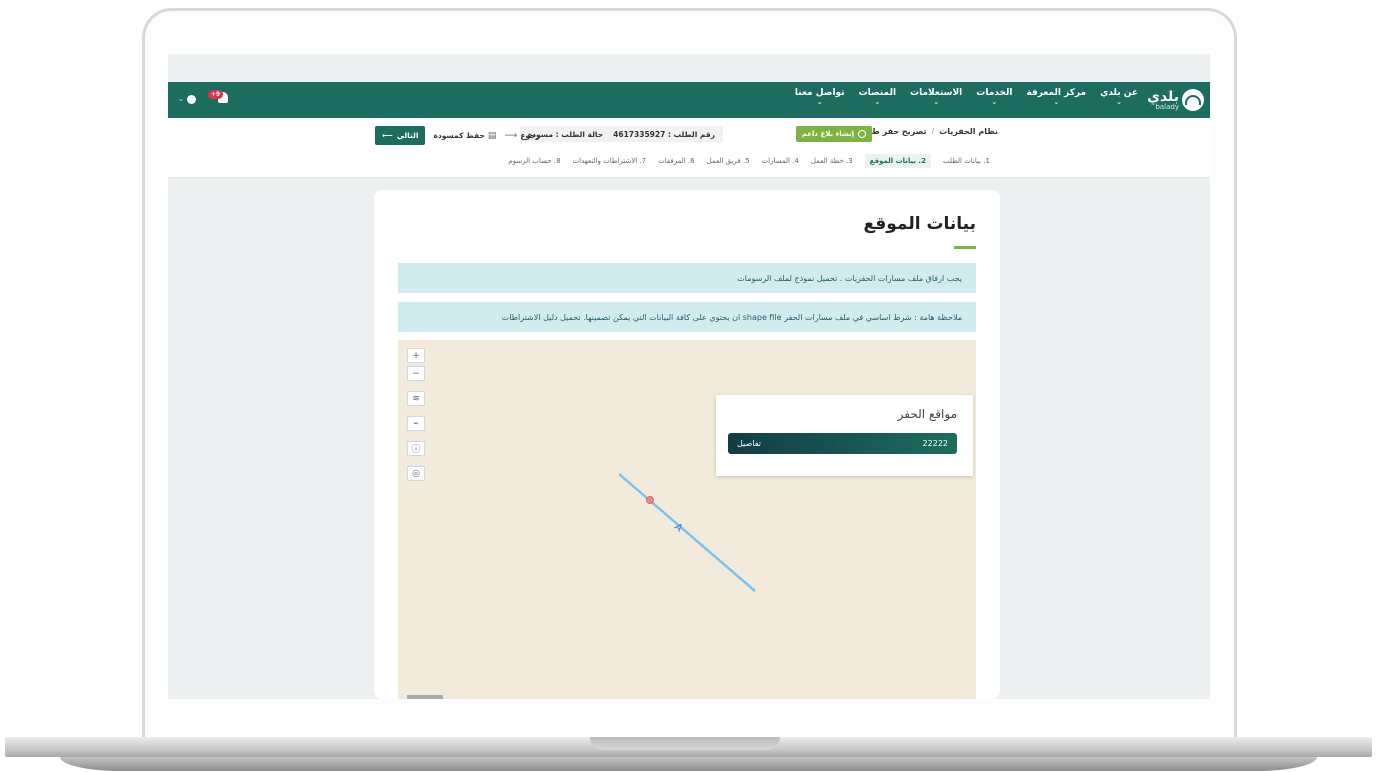 Image resolution: width=1377 pixels, height=772 pixels. What do you see at coordinates (425, 697) in the screenshot?
I see `map-attribution` at bounding box center [425, 697].